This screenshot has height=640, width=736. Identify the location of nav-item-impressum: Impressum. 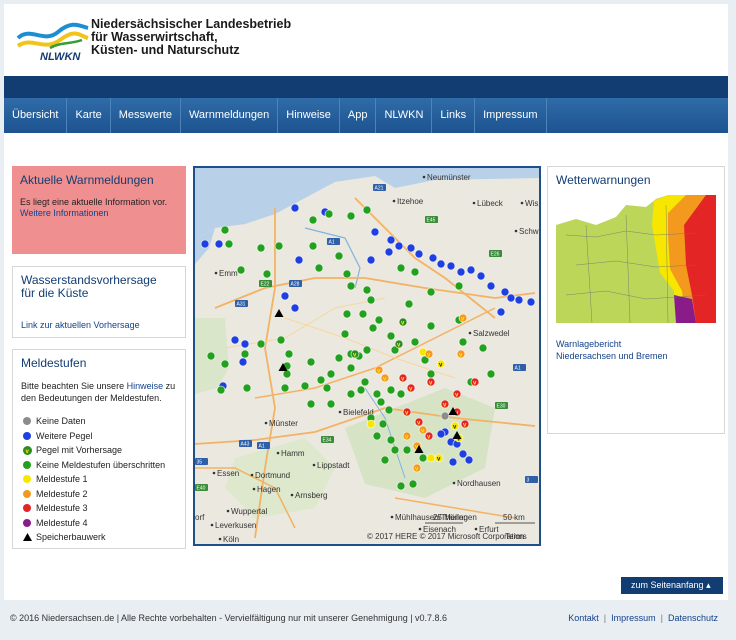
(511, 115).